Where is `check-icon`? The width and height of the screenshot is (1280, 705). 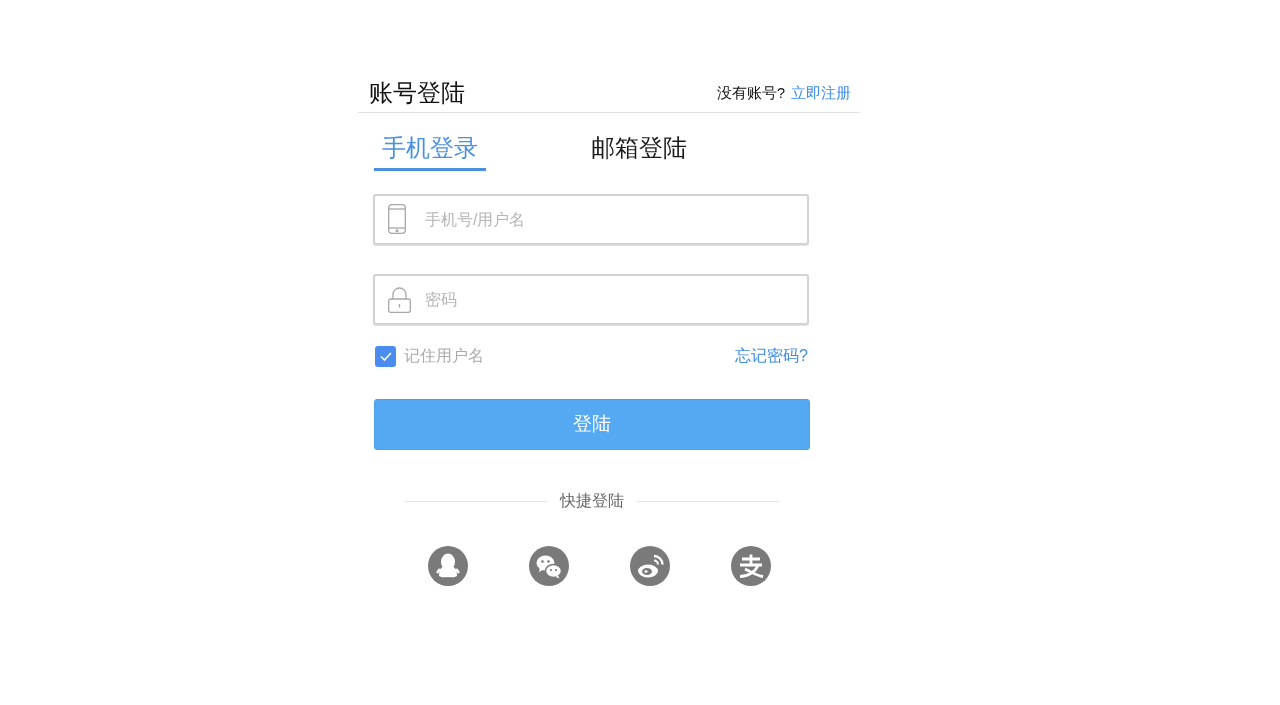
check-icon is located at coordinates (385, 356).